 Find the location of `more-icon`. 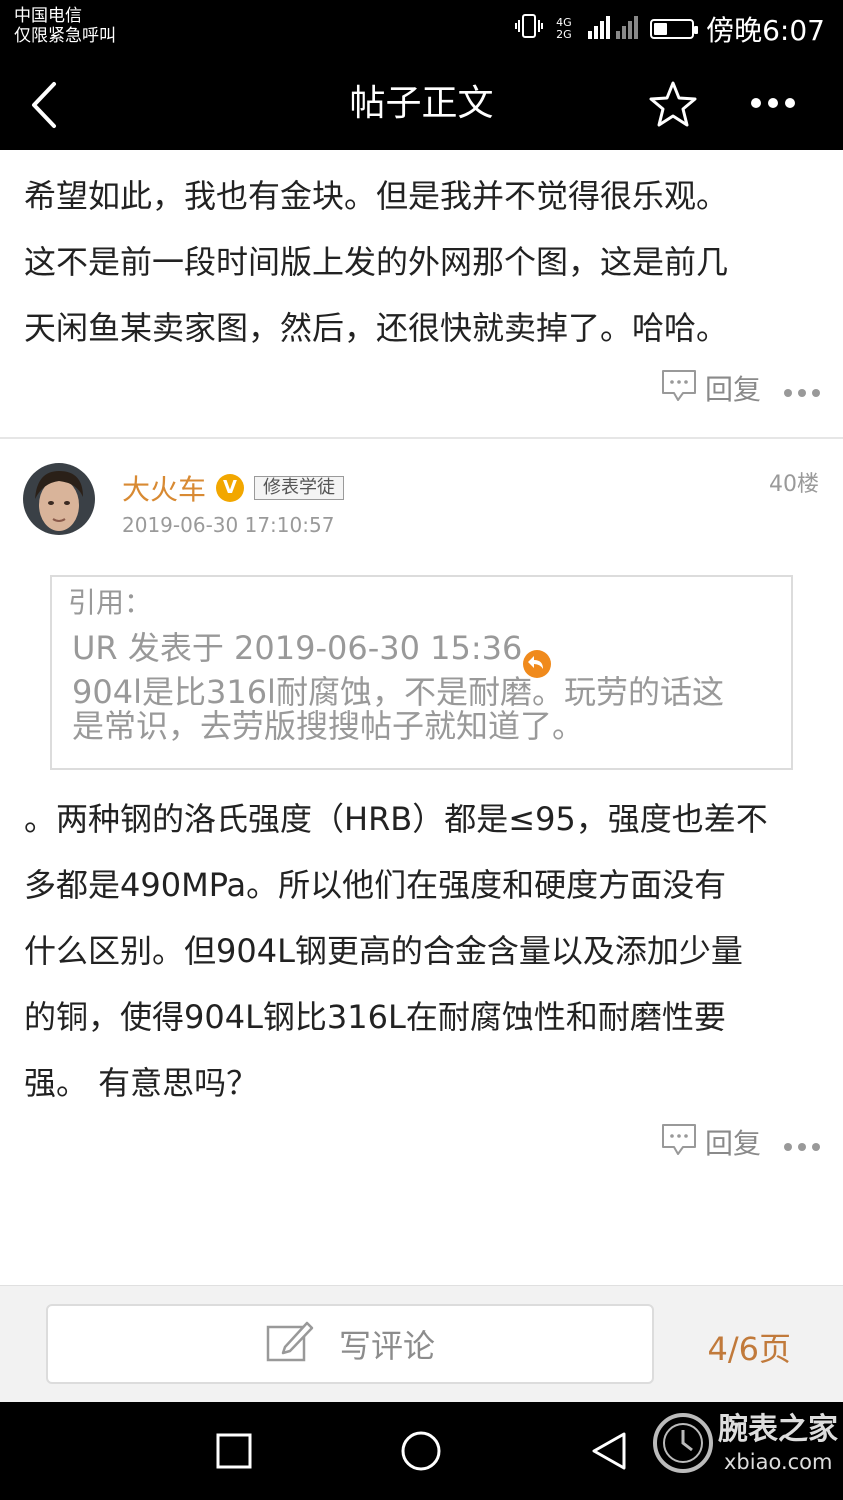

more-icon is located at coordinates (773, 105).